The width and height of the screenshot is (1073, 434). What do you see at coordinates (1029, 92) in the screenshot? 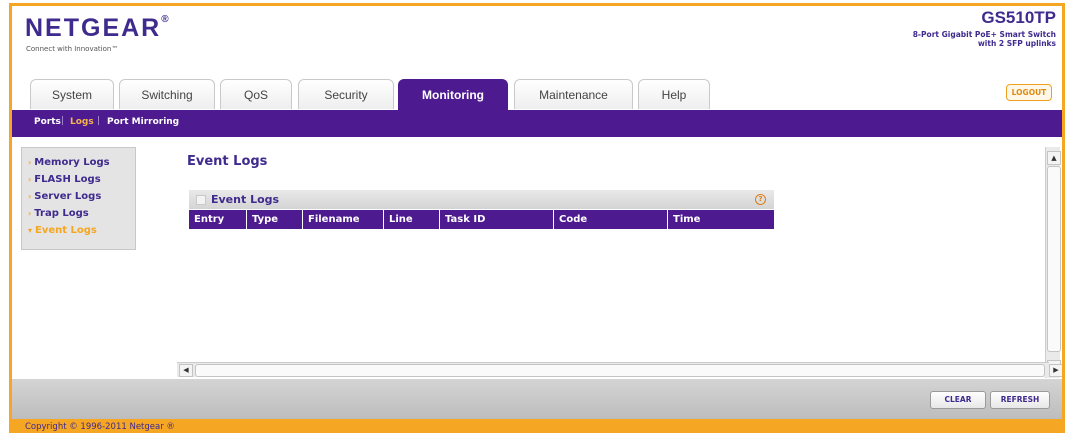
I see `logout-button: LOGOUT` at bounding box center [1029, 92].